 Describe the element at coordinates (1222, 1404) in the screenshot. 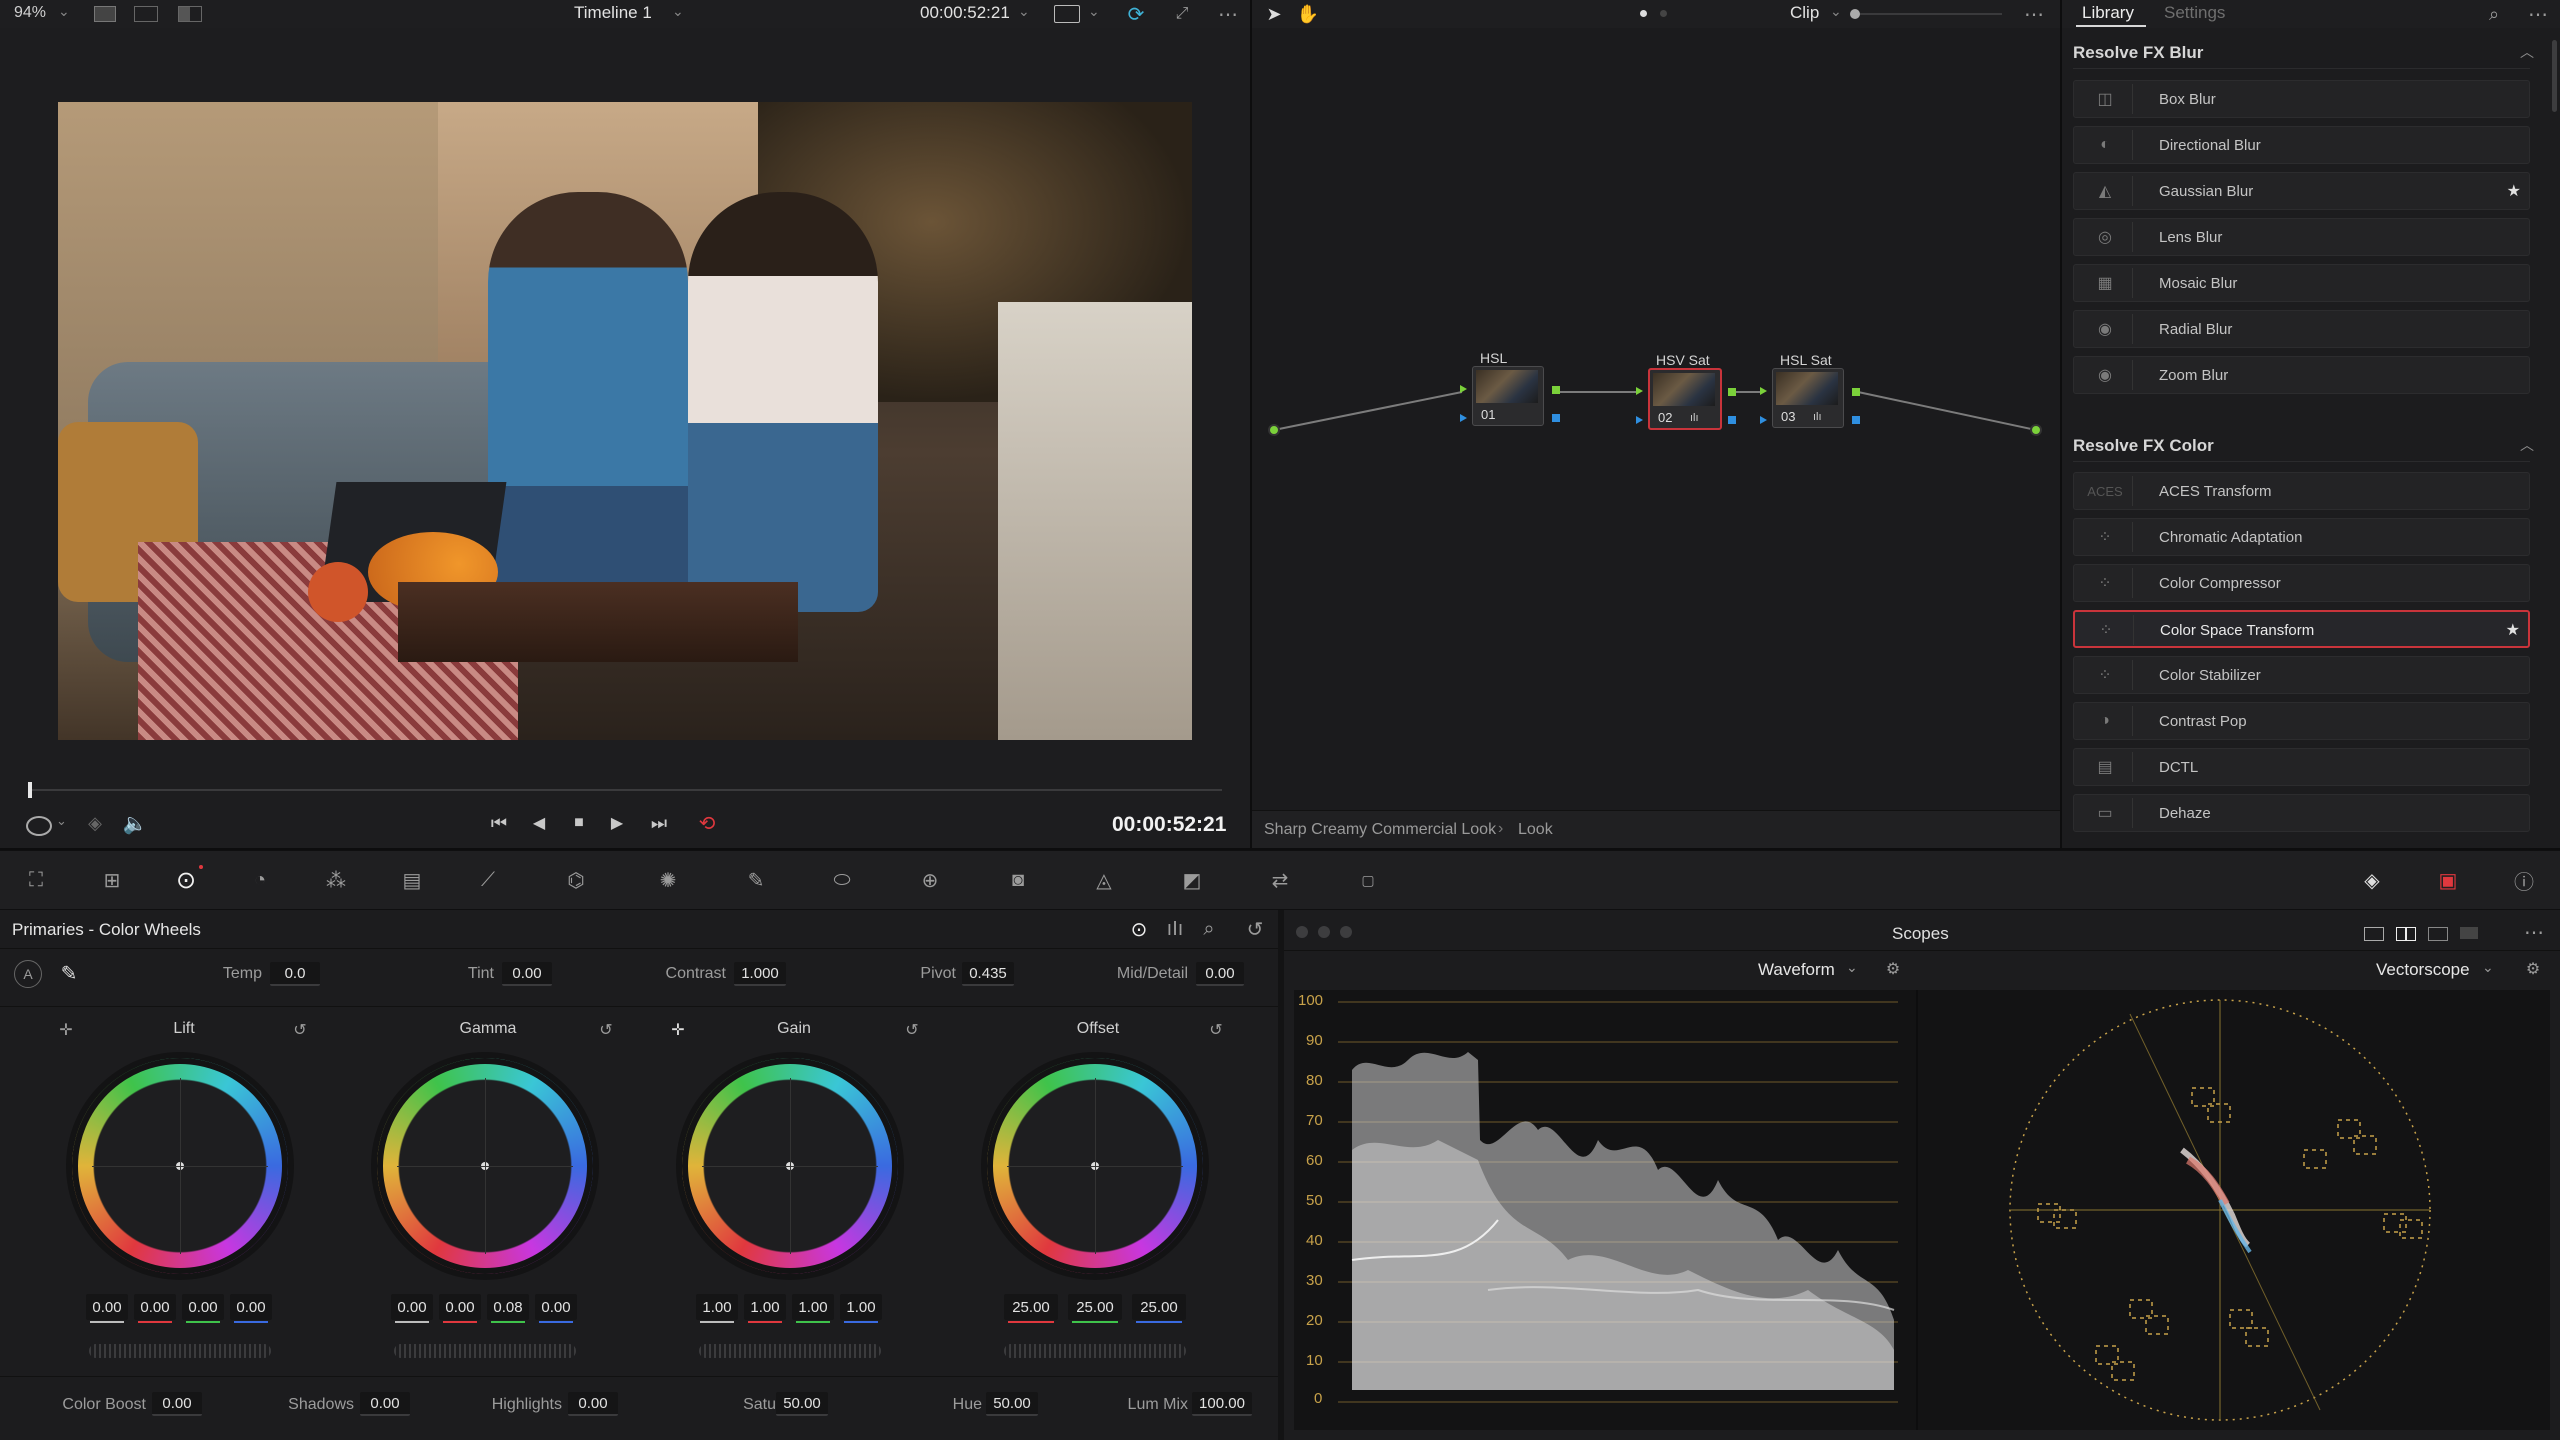

I see `lum-mix-field: 100.00` at that location.